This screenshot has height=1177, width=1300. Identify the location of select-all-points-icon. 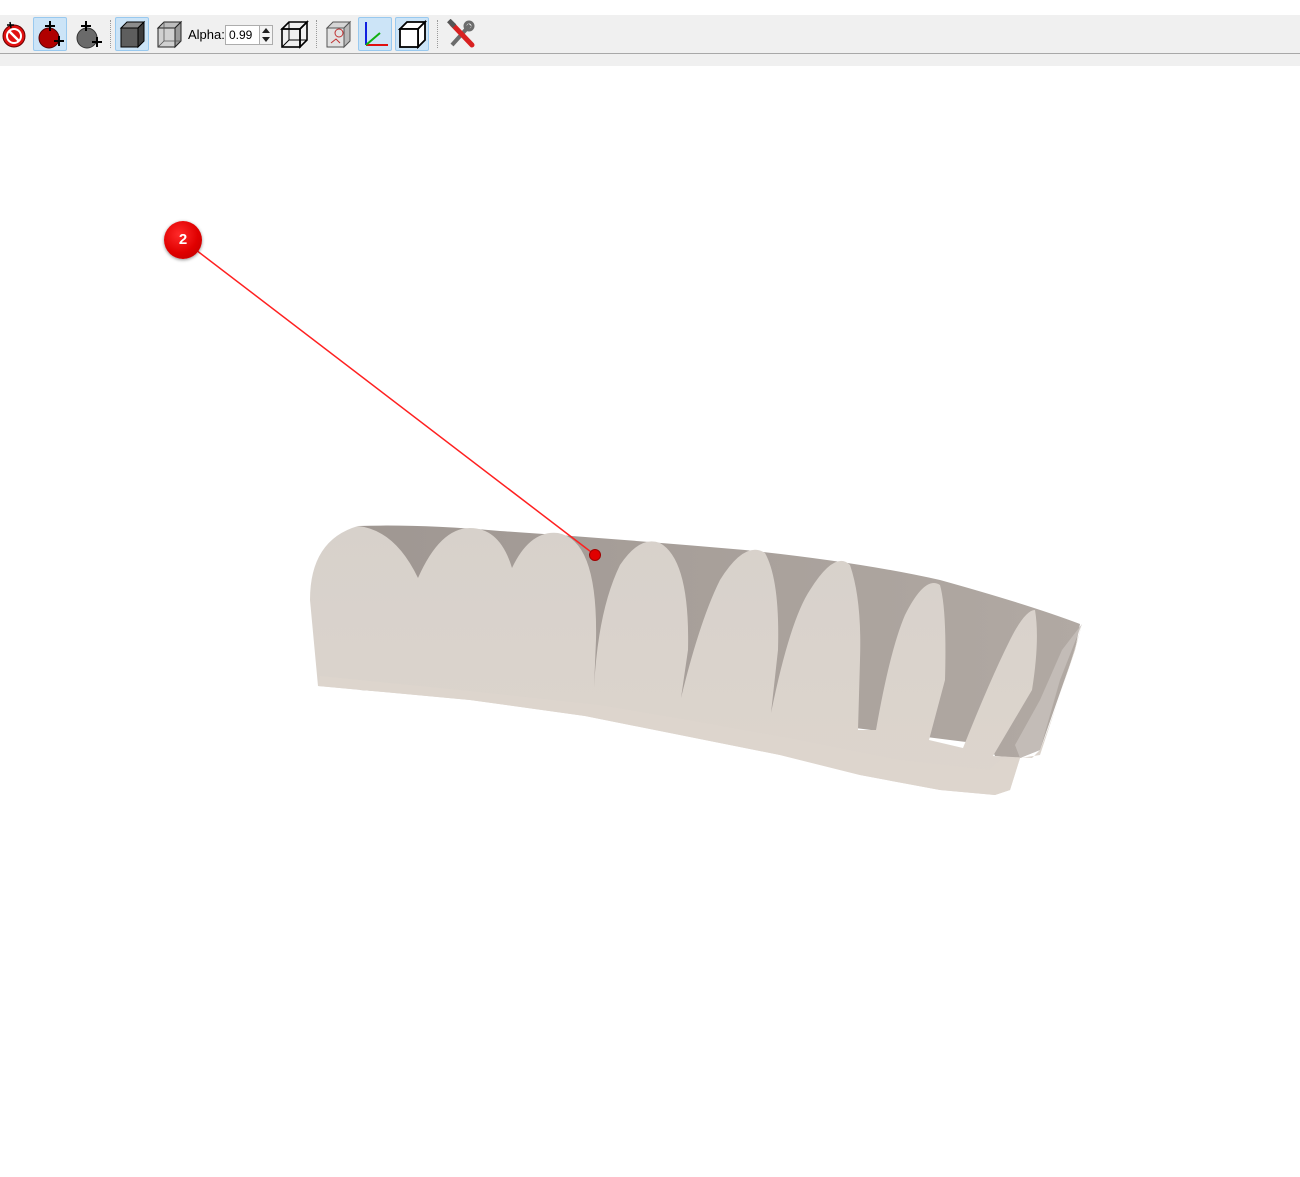
(89, 35).